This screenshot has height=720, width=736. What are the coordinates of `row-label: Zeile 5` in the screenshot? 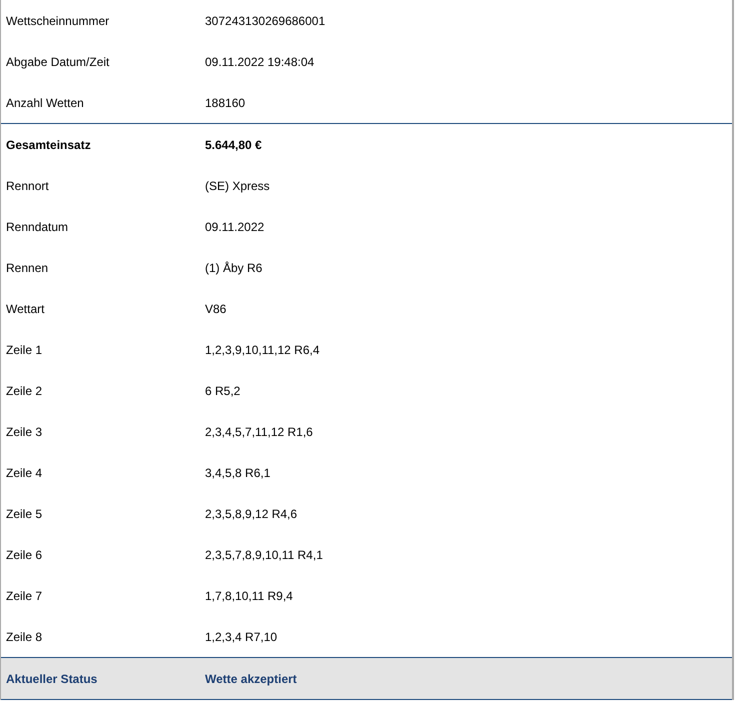 It's located at (24, 514).